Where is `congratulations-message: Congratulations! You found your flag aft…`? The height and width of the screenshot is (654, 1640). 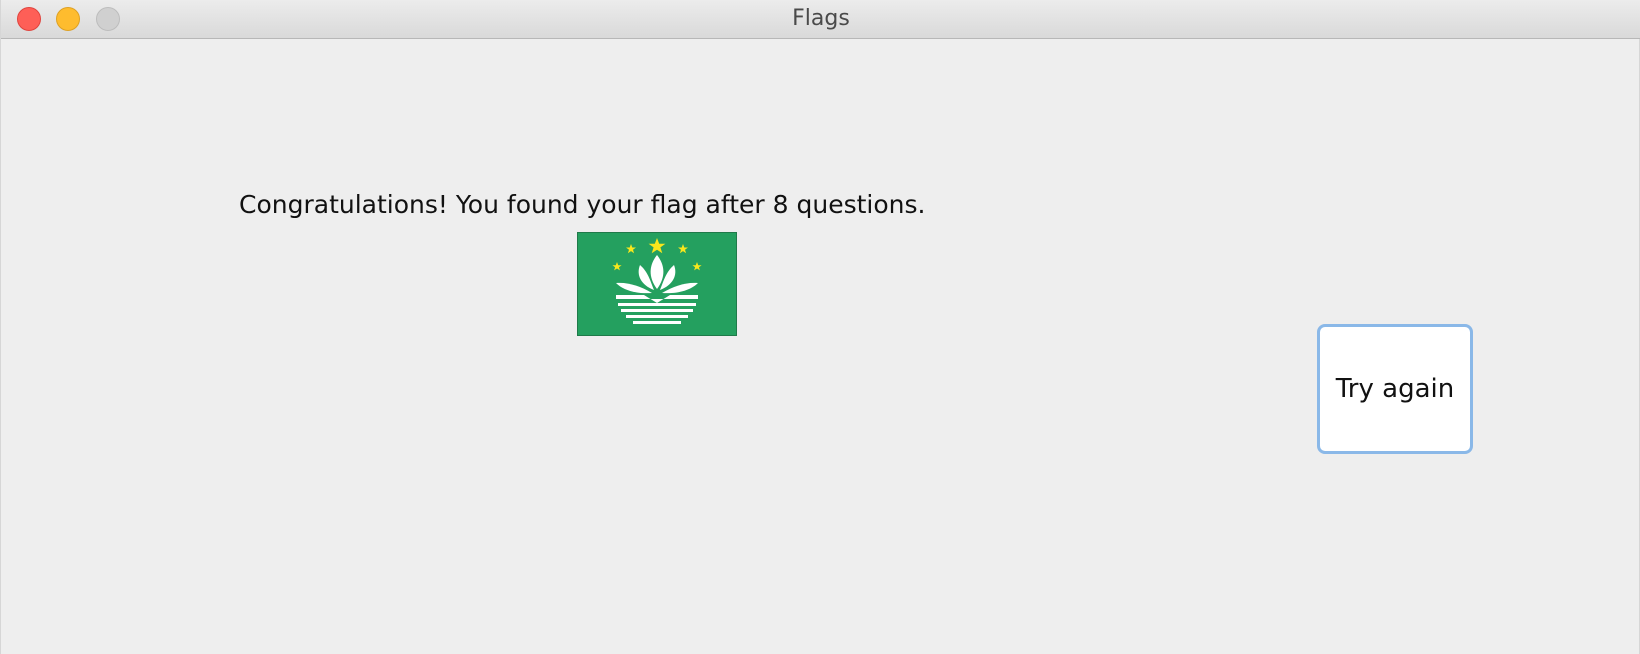 congratulations-message: Congratulations! You found your flag aft… is located at coordinates (582, 204).